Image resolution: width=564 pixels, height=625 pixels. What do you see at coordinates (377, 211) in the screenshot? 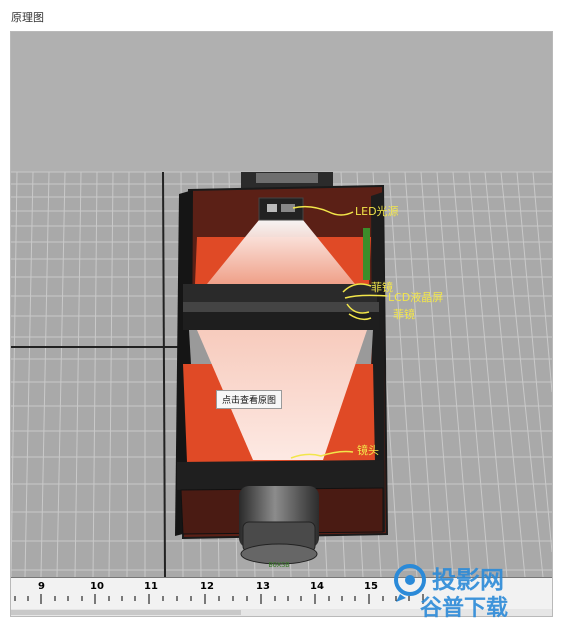
I see `annotation-led-label: LED光源` at bounding box center [377, 211].